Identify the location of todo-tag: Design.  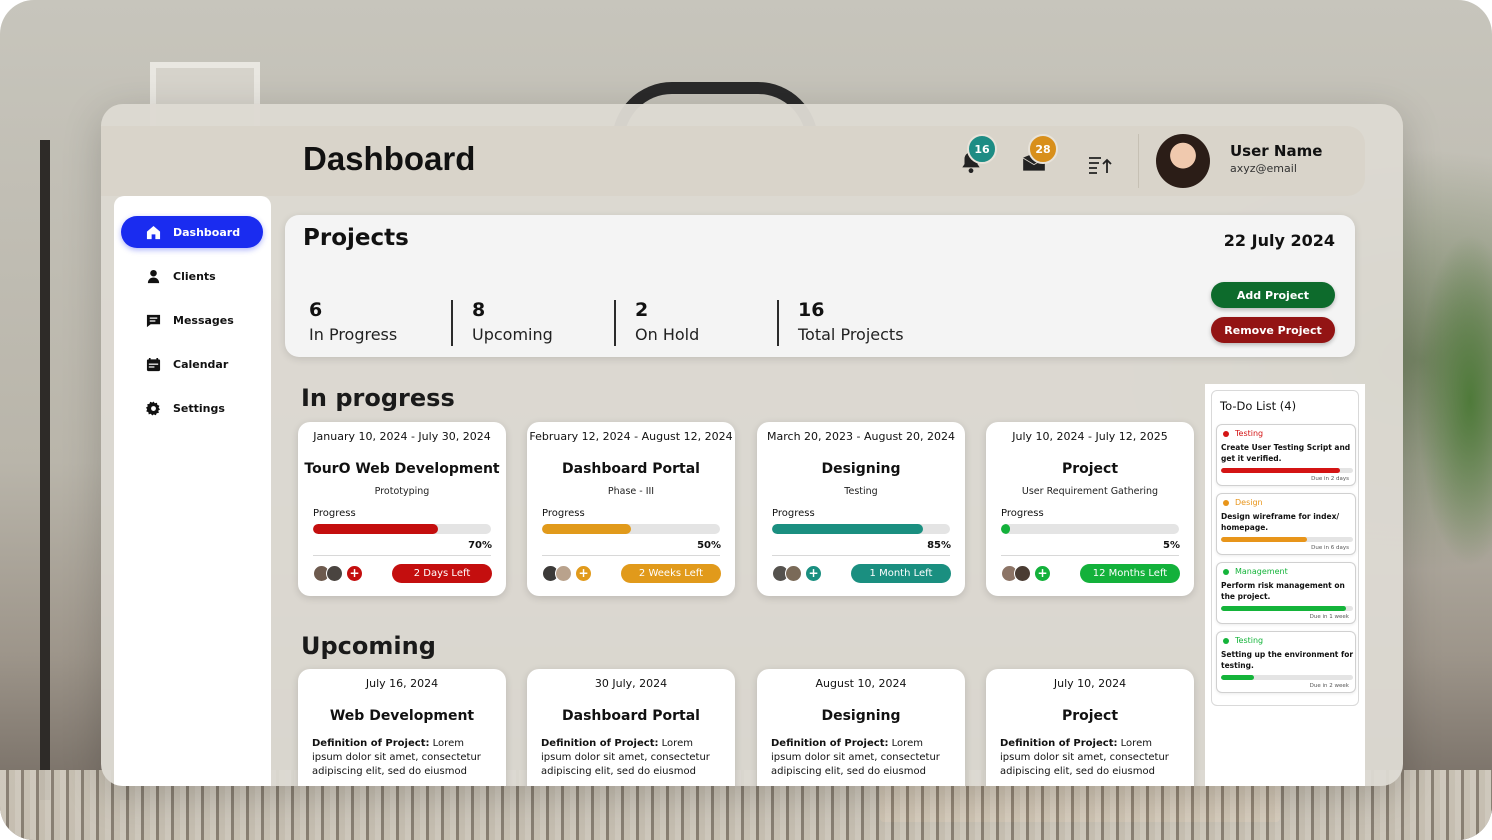
(1243, 502).